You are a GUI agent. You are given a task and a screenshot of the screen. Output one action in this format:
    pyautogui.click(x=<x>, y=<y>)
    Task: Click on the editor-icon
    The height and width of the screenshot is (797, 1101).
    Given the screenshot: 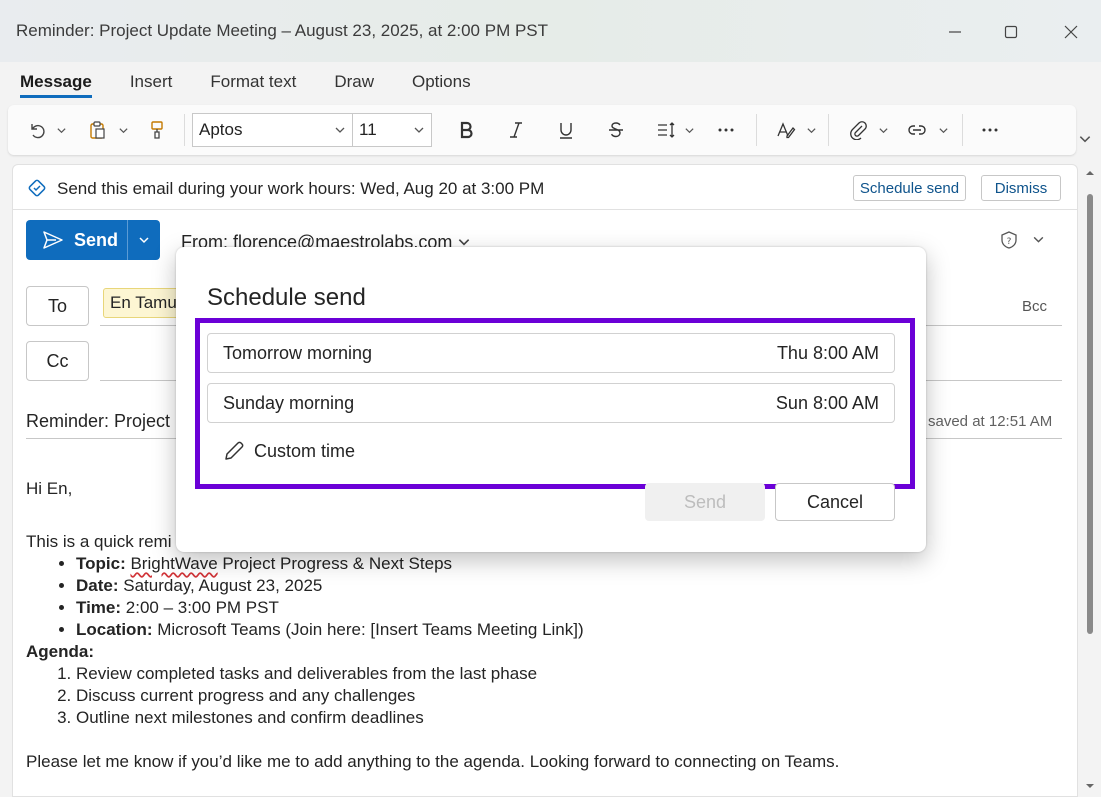 What is the action you would take?
    pyautogui.click(x=786, y=130)
    